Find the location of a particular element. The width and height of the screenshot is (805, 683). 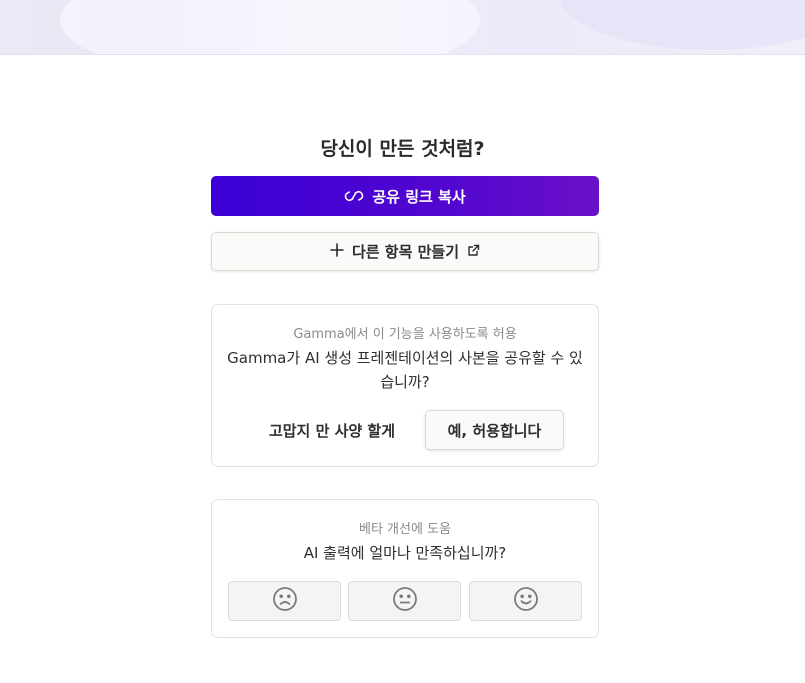

beta-kicker: 베타 개선에 도움 is located at coordinates (405, 529).